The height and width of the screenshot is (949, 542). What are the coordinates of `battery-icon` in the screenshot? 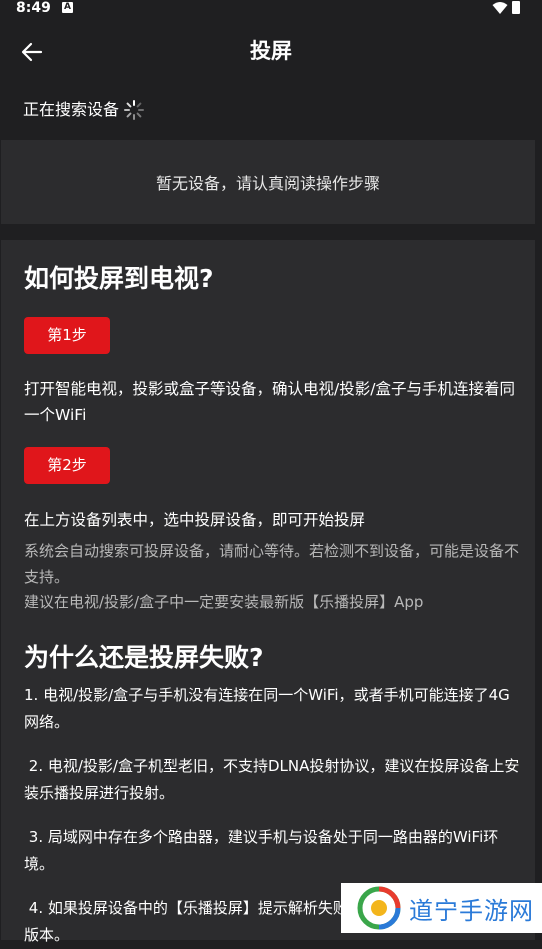 It's located at (516, 7).